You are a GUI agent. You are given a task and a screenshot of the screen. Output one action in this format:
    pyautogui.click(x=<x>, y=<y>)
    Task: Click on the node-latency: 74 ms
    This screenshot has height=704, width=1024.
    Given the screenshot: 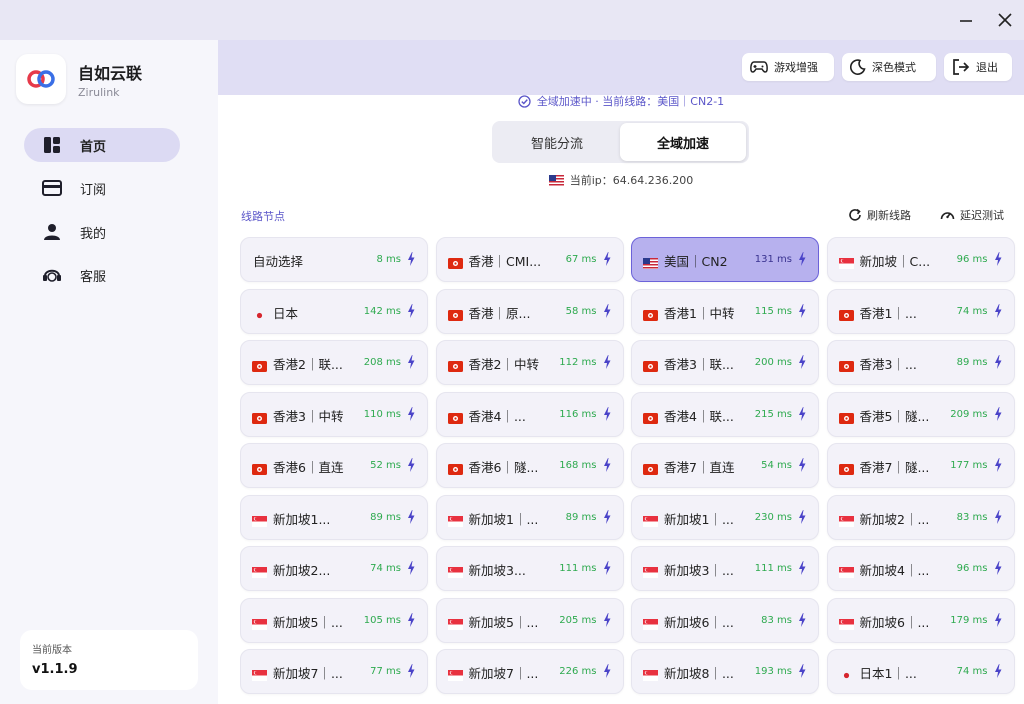 What is the action you would take?
    pyautogui.click(x=972, y=311)
    